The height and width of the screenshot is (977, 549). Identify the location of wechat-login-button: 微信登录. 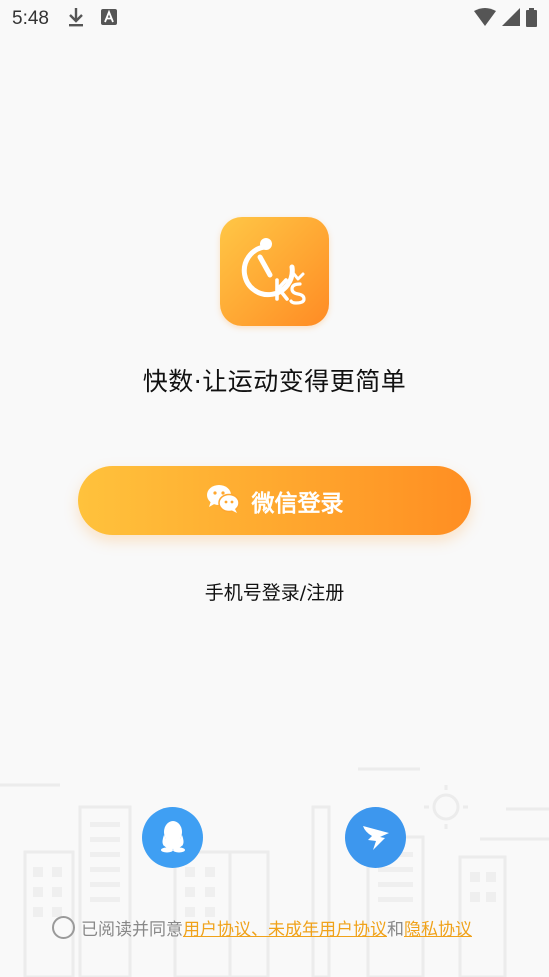
(274, 500).